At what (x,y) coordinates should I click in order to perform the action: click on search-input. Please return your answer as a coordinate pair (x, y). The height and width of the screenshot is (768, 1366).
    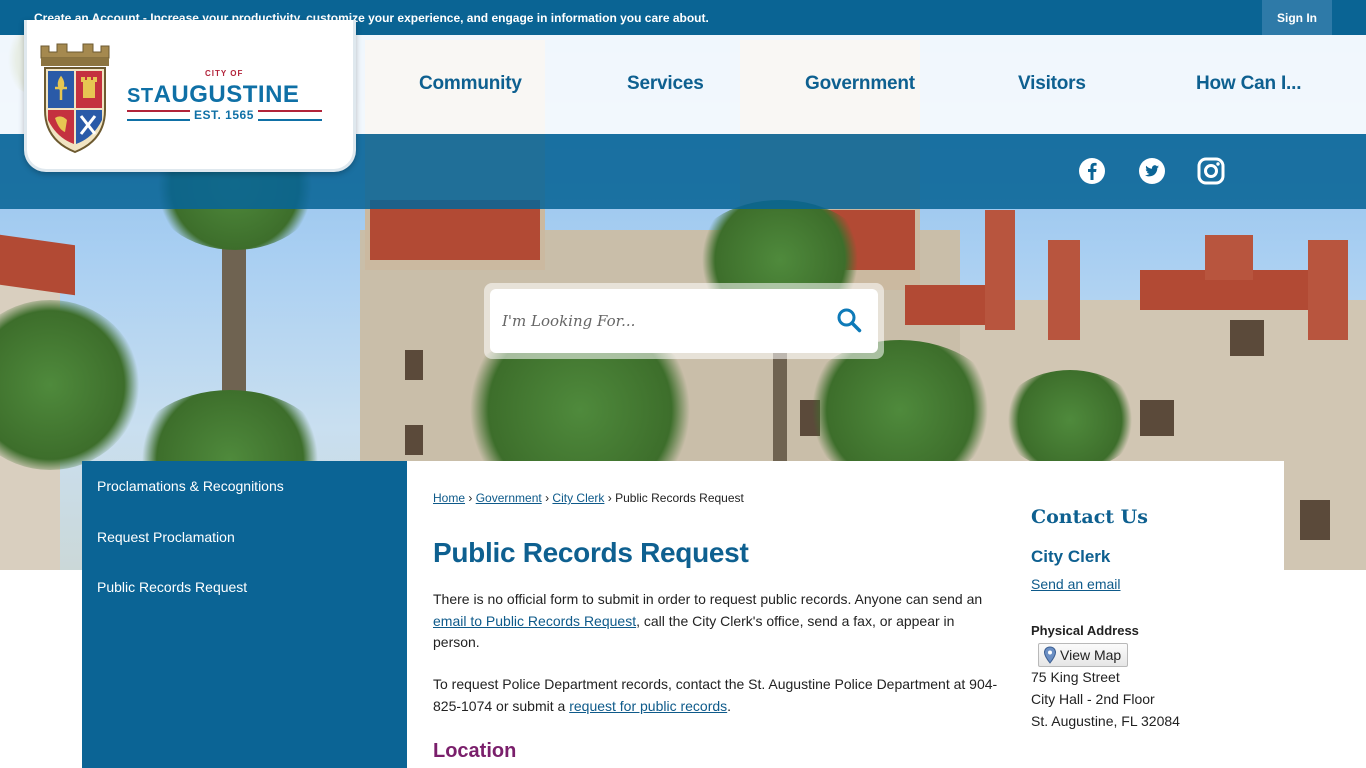
    Looking at the image, I should click on (652, 321).